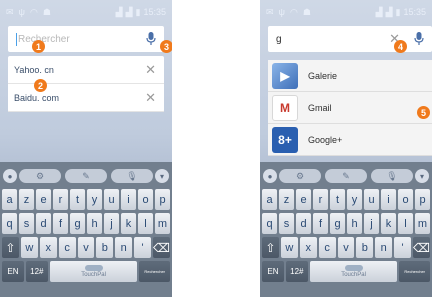 This screenshot has height=297, width=432. What do you see at coordinates (37, 97) in the screenshot?
I see `suggestion-label: Baidu. com` at bounding box center [37, 97].